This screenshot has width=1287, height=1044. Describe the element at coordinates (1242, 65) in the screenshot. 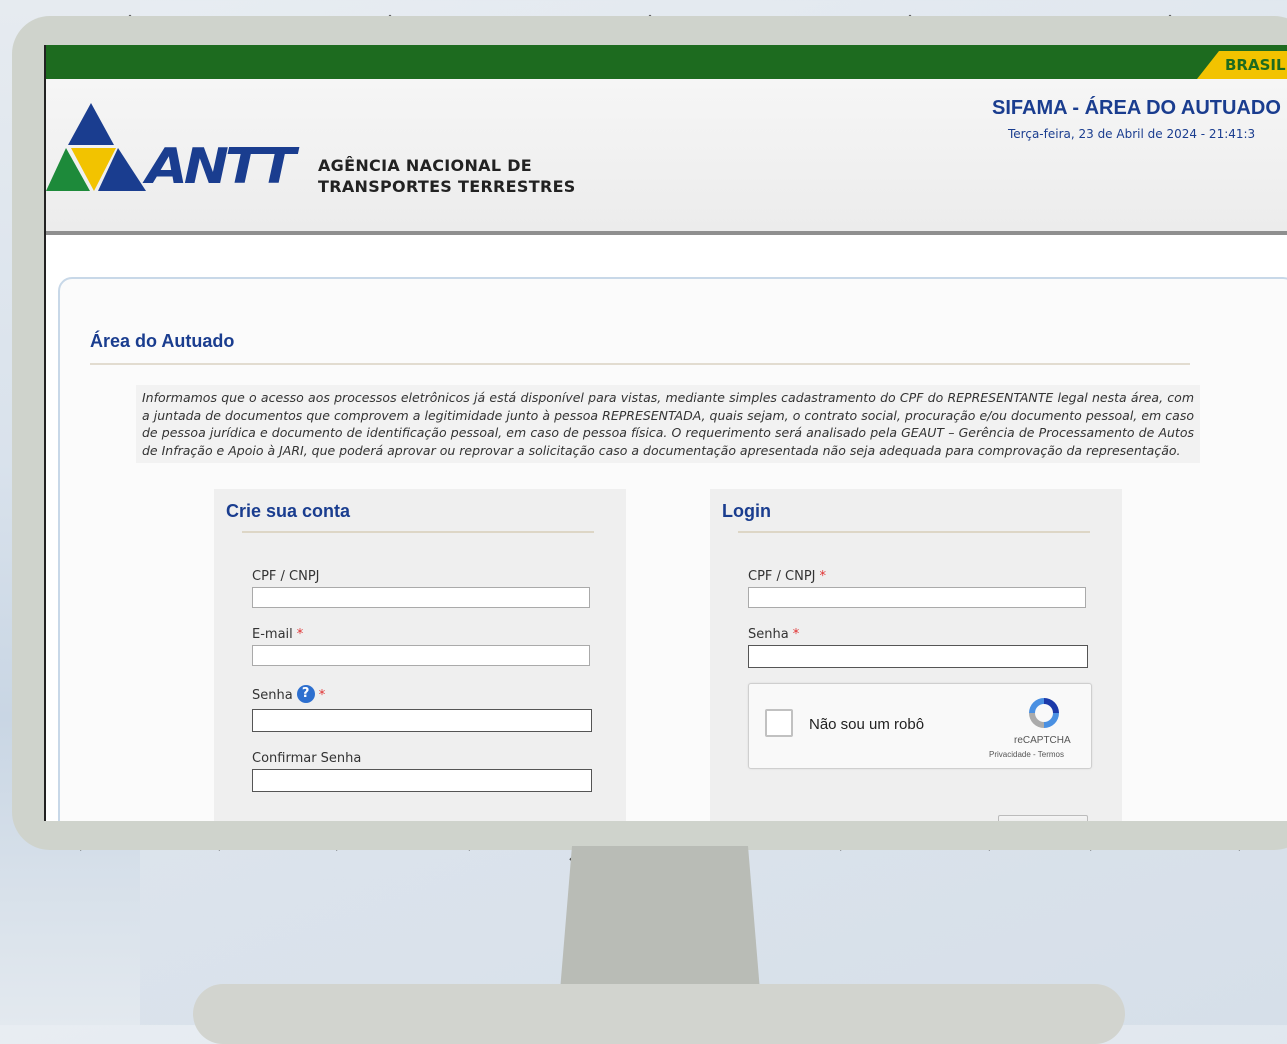

I see `brasil-link: BRASIL` at that location.